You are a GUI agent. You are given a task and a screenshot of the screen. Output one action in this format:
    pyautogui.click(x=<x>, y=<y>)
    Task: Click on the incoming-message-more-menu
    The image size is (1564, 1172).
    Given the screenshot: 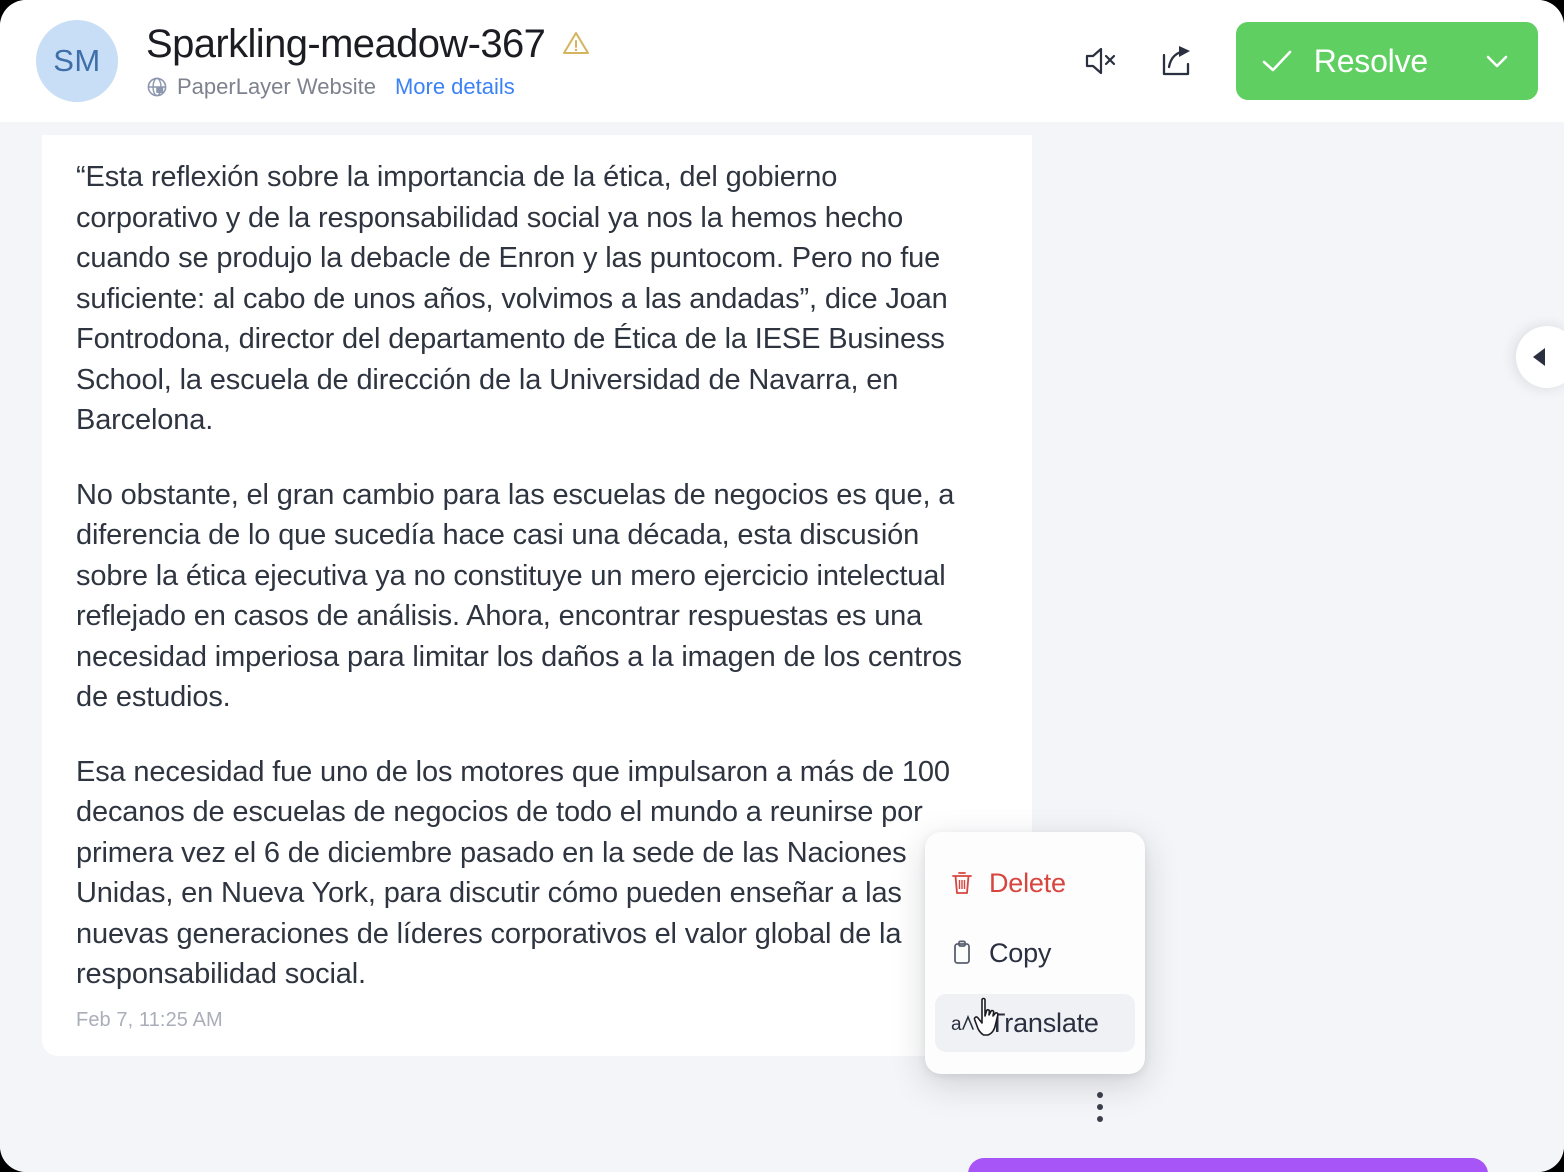 What is the action you would take?
    pyautogui.click(x=1100, y=1107)
    